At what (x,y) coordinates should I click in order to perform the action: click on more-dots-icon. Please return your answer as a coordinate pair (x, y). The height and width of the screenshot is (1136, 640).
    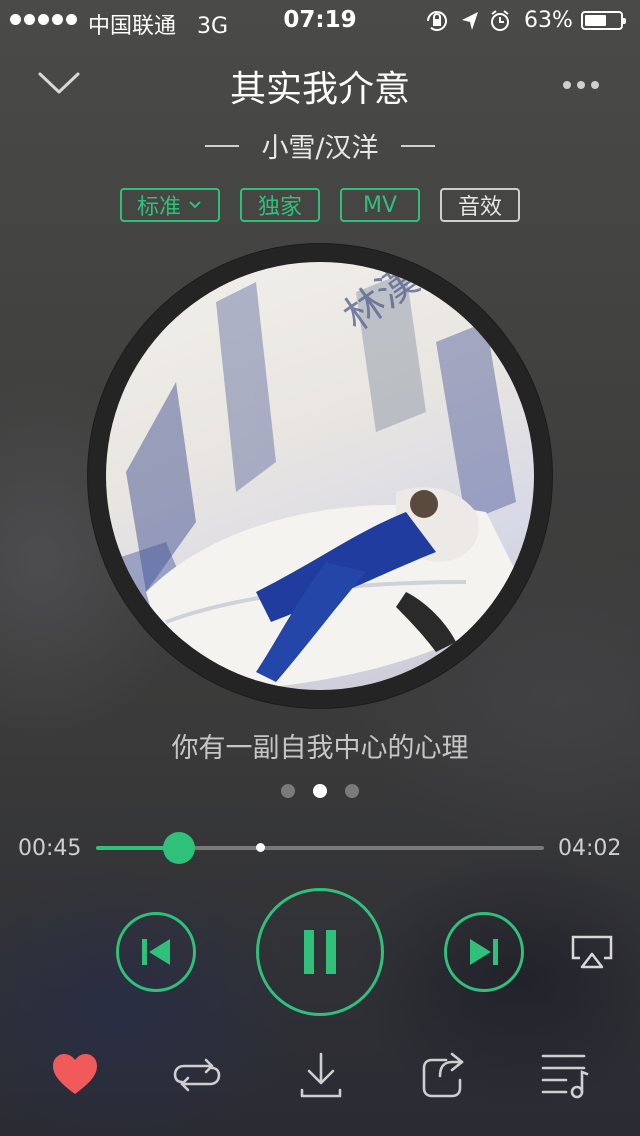
    Looking at the image, I should click on (581, 85).